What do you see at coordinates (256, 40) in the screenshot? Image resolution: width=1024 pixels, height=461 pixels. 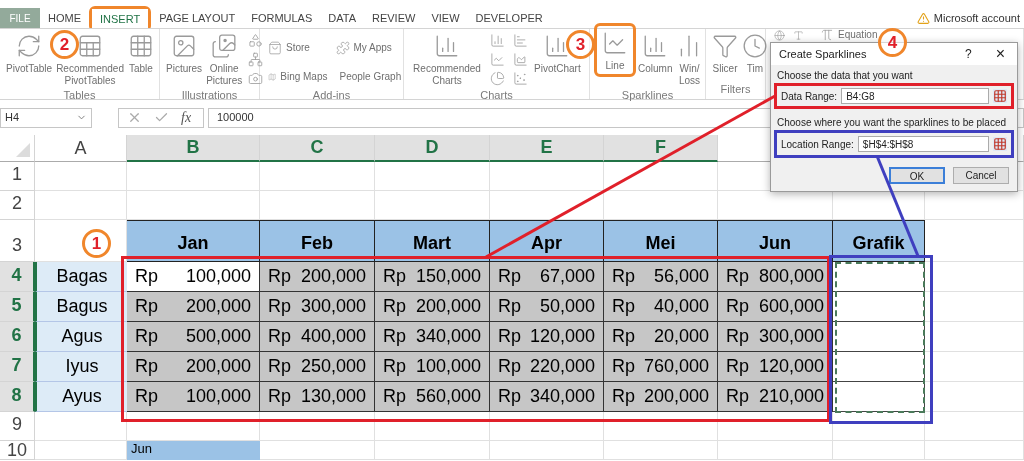 I see `shapes-icon` at bounding box center [256, 40].